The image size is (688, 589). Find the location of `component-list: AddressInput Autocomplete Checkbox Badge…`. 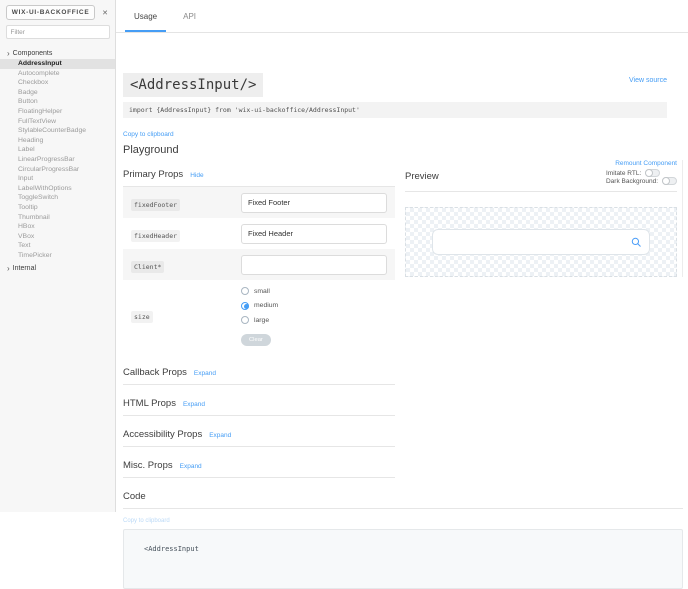

component-list: AddressInput Autocomplete Checkbox Badge… is located at coordinates (57, 159).